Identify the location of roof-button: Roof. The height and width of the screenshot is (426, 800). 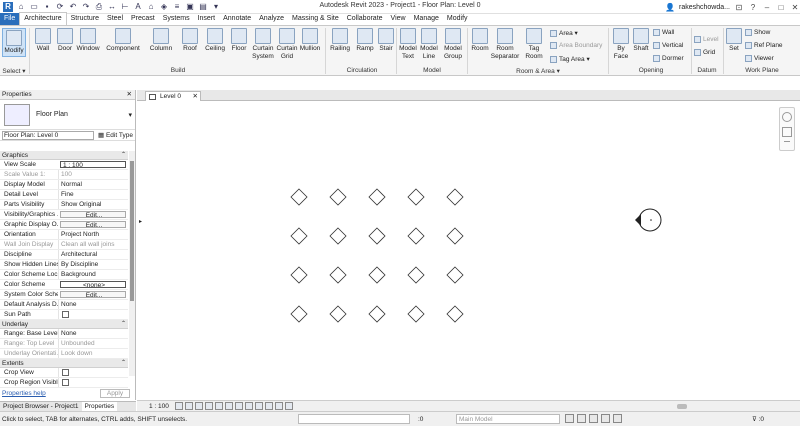
(190, 40).